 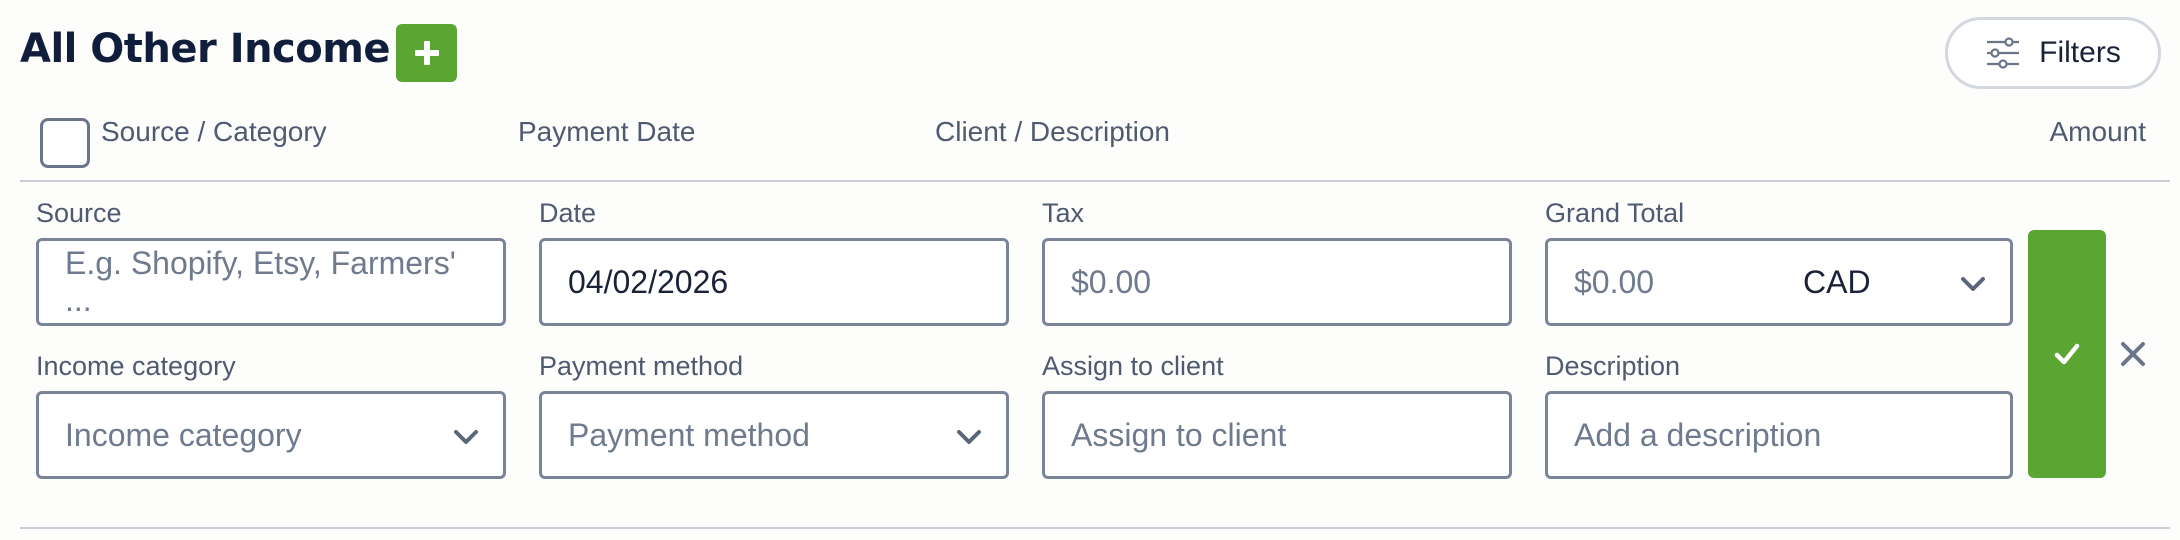 I want to click on tax-placeholder: $0.00, so click(x=1111, y=281).